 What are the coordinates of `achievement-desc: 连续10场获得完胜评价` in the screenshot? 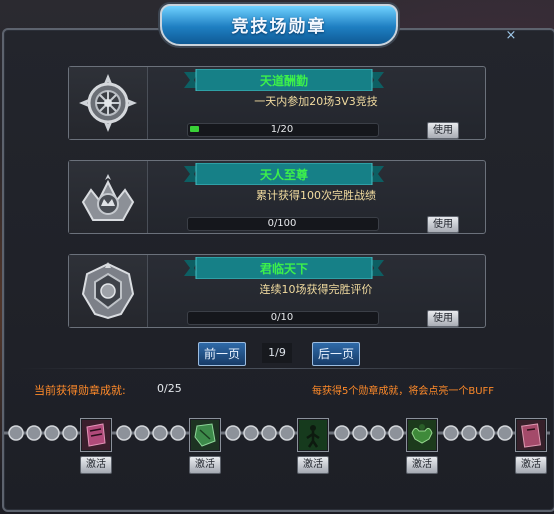 It's located at (316, 289).